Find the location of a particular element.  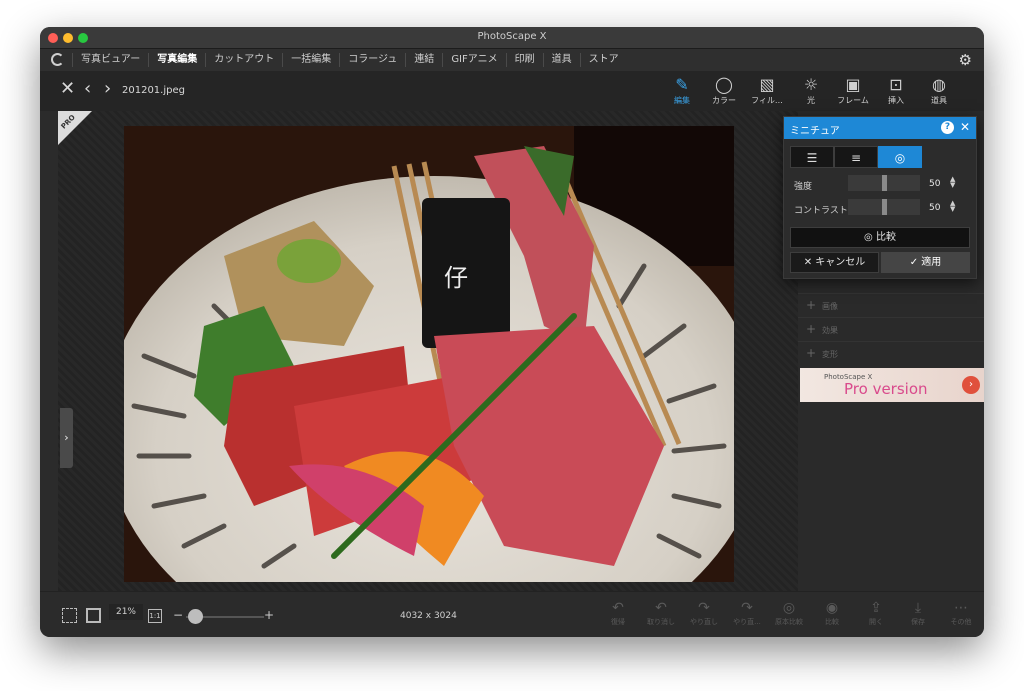

bottom-action-label: 開く is located at coordinates (876, 622).